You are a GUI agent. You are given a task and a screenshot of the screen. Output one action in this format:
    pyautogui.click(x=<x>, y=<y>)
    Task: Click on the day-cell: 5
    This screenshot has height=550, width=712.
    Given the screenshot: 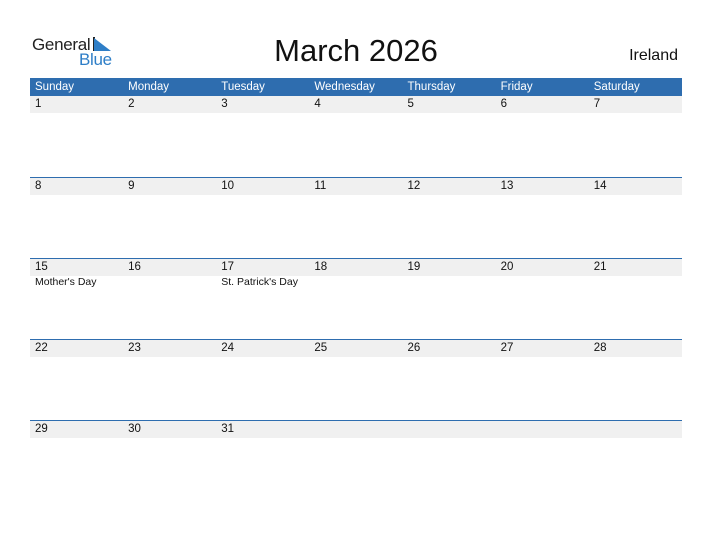 What is the action you would take?
    pyautogui.click(x=449, y=104)
    